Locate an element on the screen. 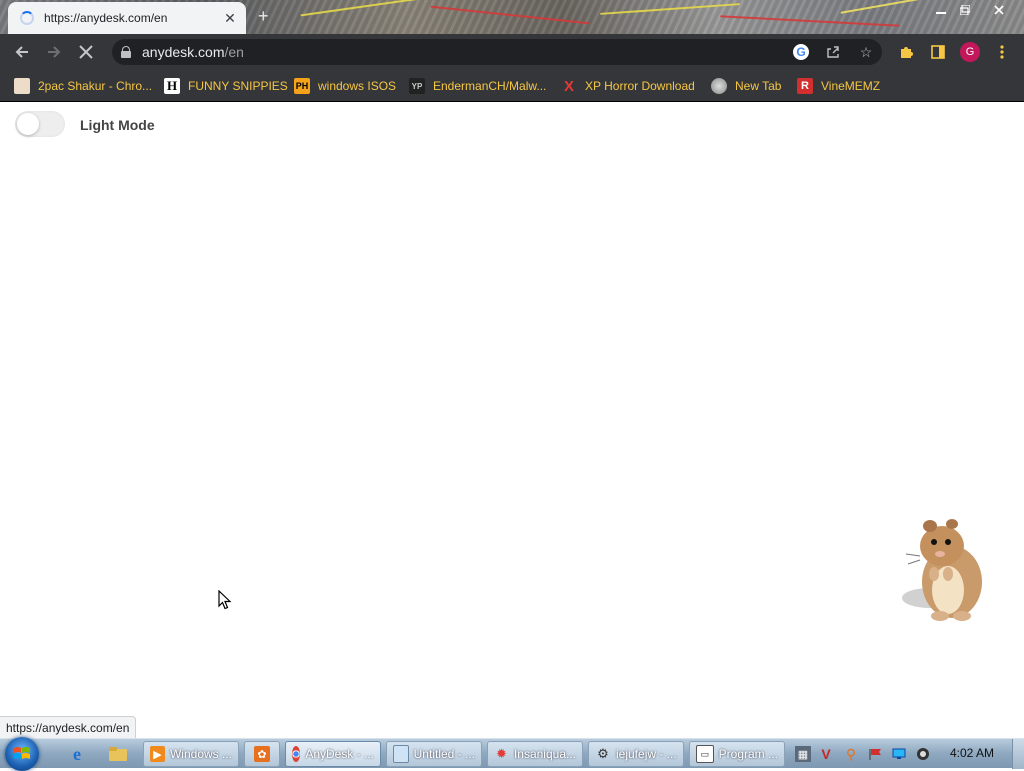  restore-button is located at coordinates (965, 10).